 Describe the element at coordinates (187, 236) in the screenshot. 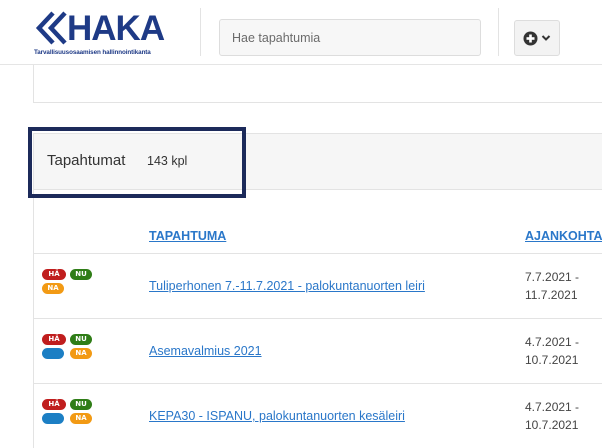

I see `column-header-event: TAPAHTUMA` at that location.